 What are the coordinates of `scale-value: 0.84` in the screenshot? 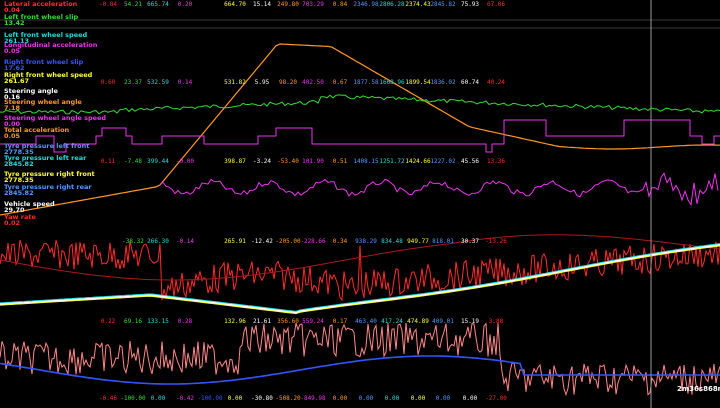 It's located at (340, 4).